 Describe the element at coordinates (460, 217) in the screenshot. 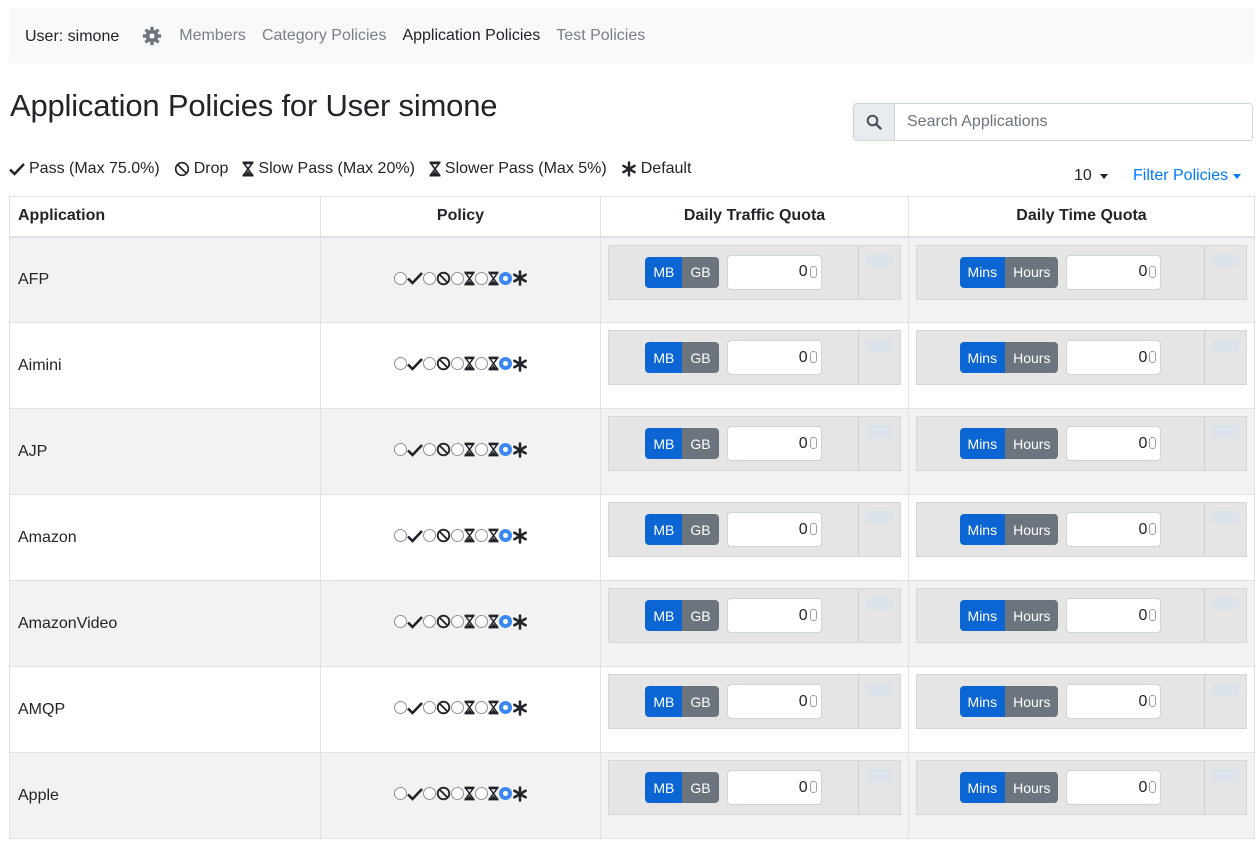

I see `column-header-policy: Policy` at that location.